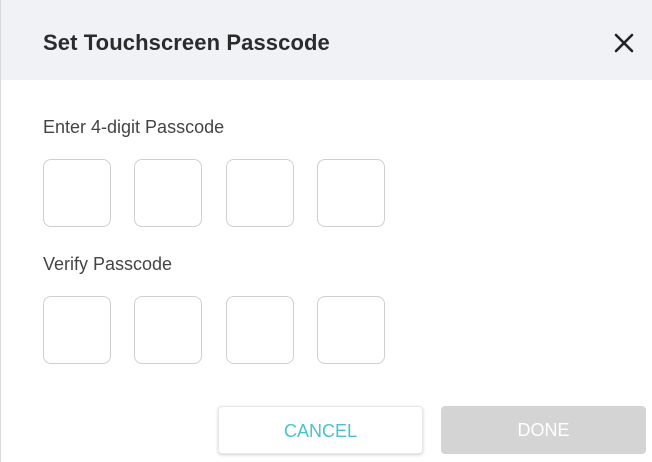  What do you see at coordinates (134, 127) in the screenshot?
I see `passcode-label: Enter 4-digit Passcode` at bounding box center [134, 127].